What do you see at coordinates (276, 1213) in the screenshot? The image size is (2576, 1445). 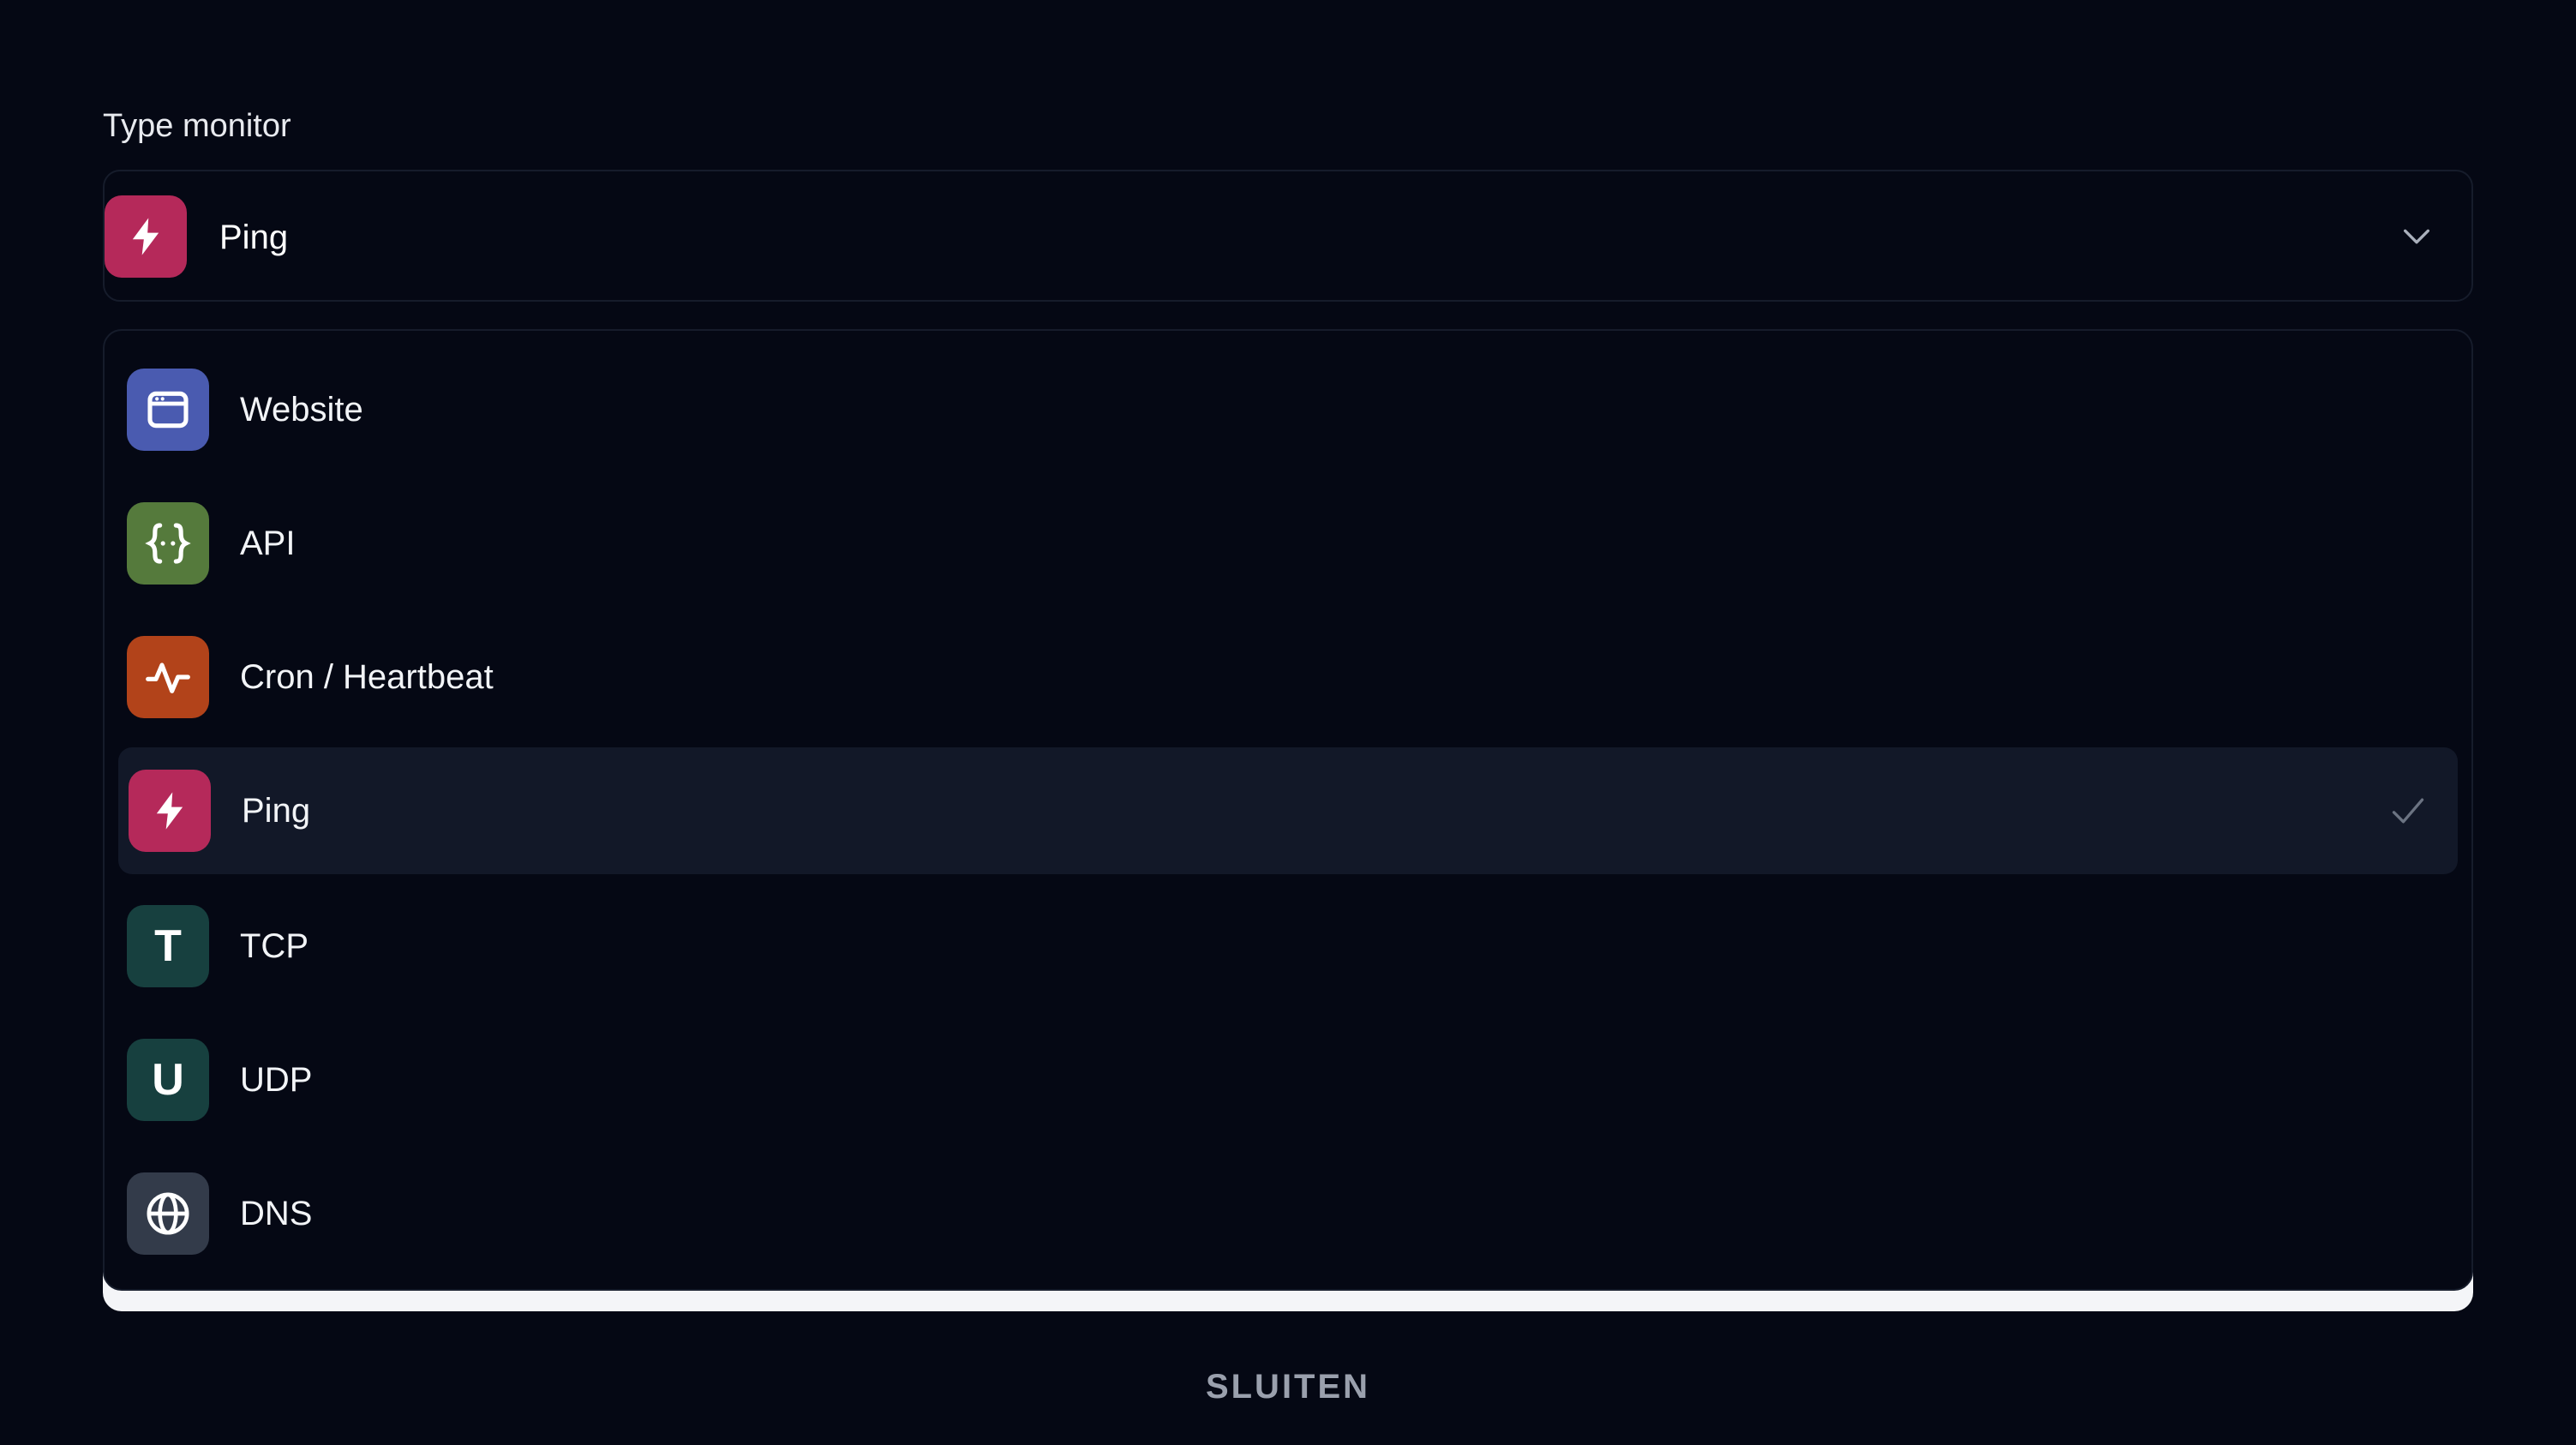 I see `option-label: DNS` at bounding box center [276, 1213].